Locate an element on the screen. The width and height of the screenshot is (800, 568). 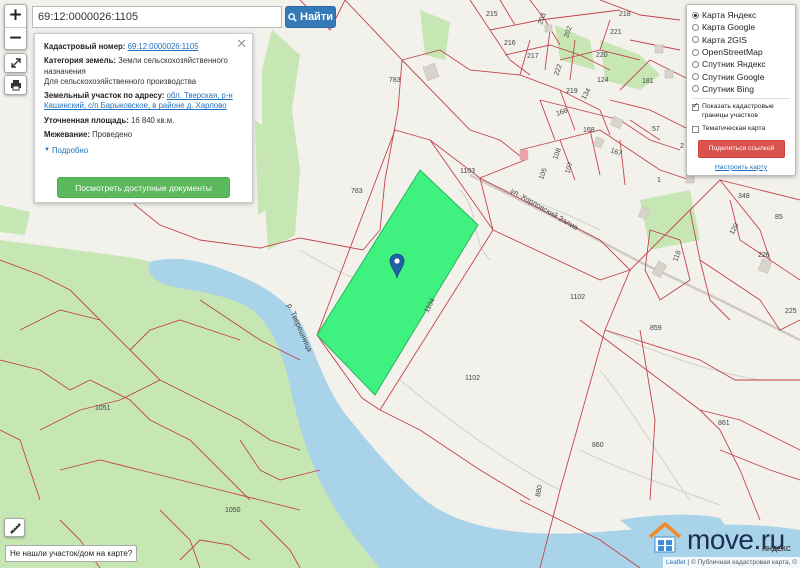
layer-option: Карта Google is located at coordinates (741, 27).